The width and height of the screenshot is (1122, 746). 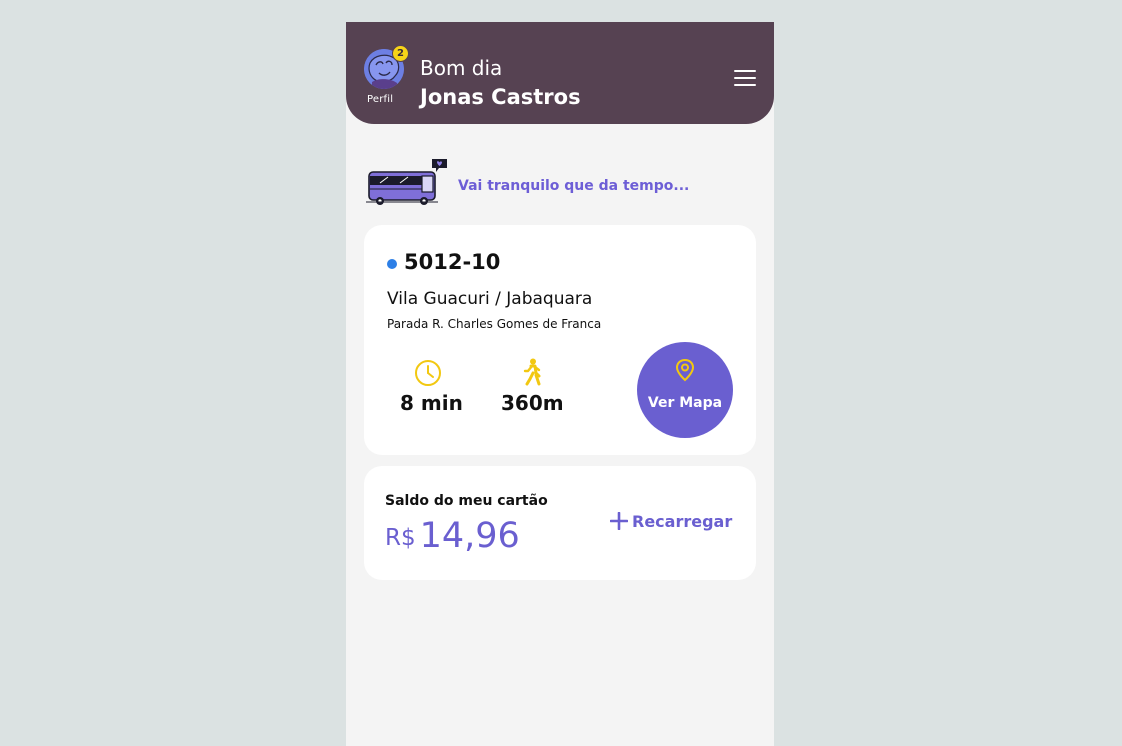 I want to click on view-map-button: Ver Mapa, so click(x=685, y=390).